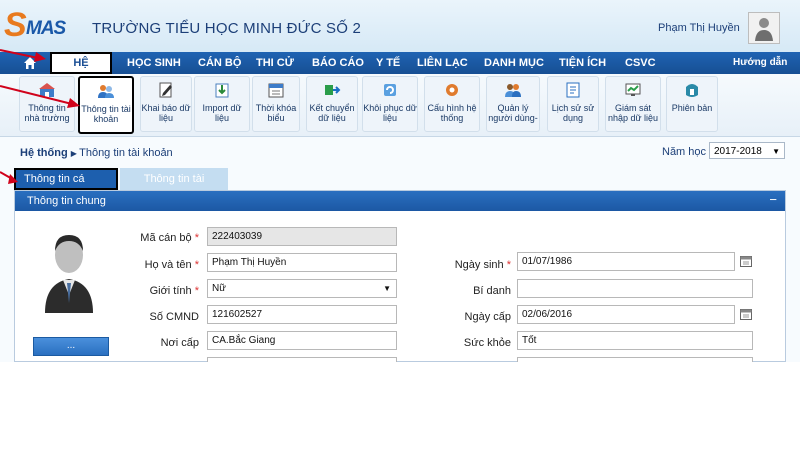  I want to click on users-icon, so click(106, 91).